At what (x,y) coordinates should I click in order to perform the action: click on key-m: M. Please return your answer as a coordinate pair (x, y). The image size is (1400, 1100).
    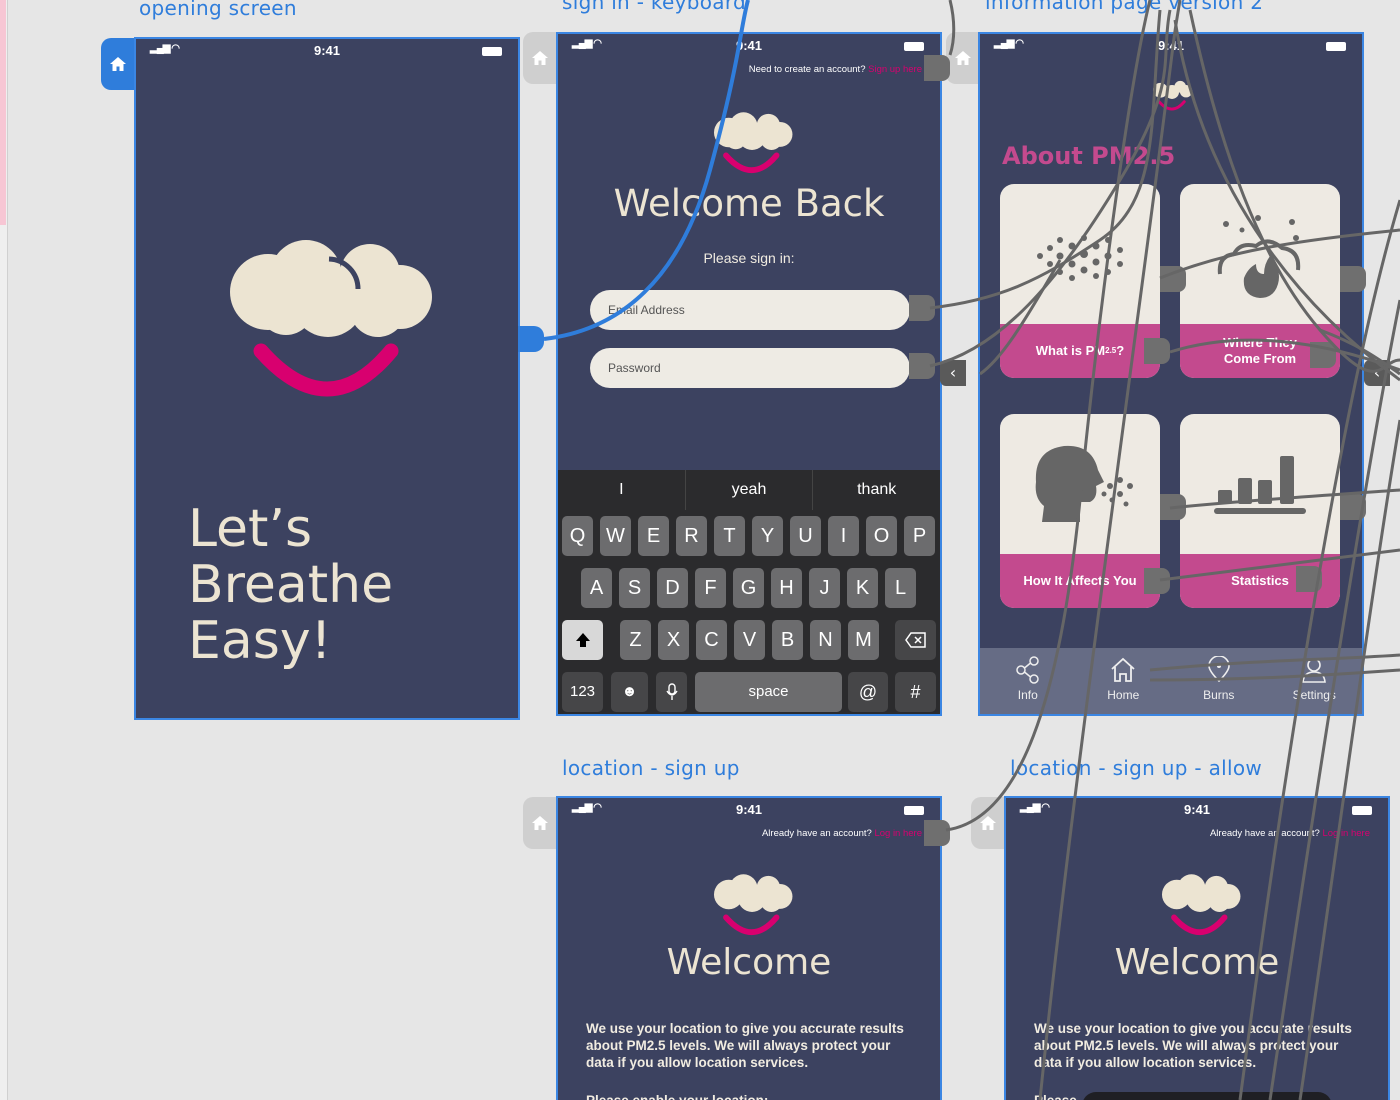
    Looking at the image, I should click on (863, 640).